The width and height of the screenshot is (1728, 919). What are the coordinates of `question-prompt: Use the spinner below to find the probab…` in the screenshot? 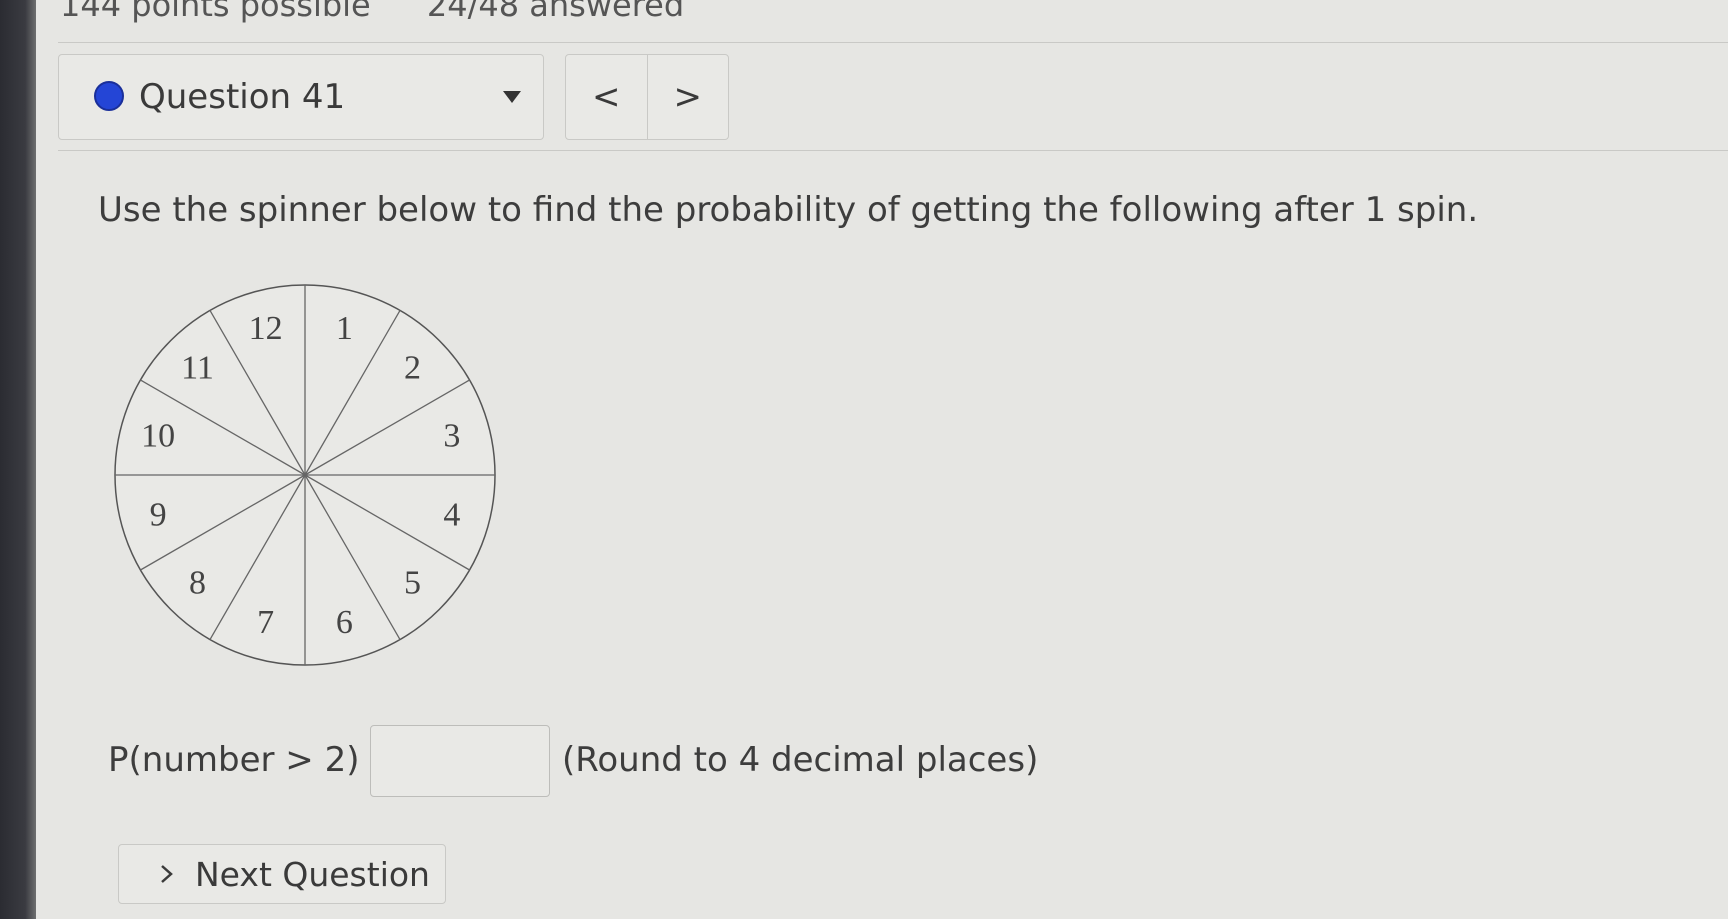 It's located at (788, 210).